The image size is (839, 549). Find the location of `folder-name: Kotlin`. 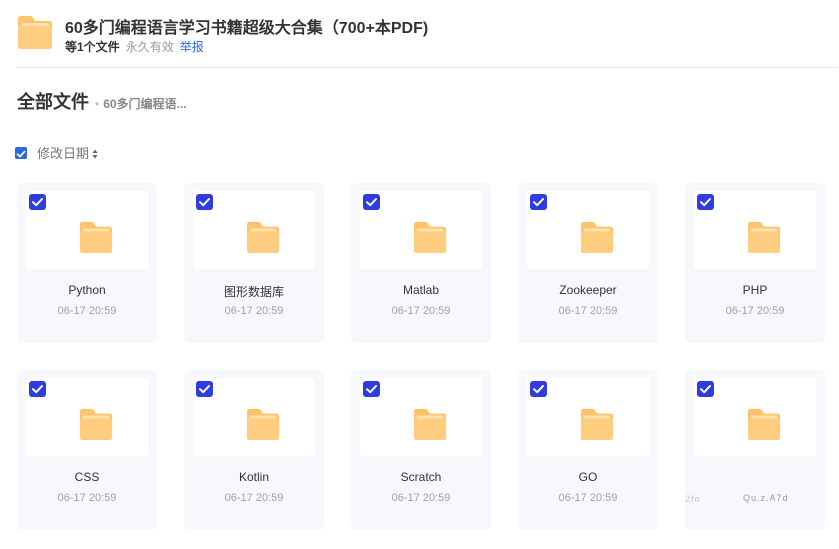

folder-name: Kotlin is located at coordinates (254, 477).